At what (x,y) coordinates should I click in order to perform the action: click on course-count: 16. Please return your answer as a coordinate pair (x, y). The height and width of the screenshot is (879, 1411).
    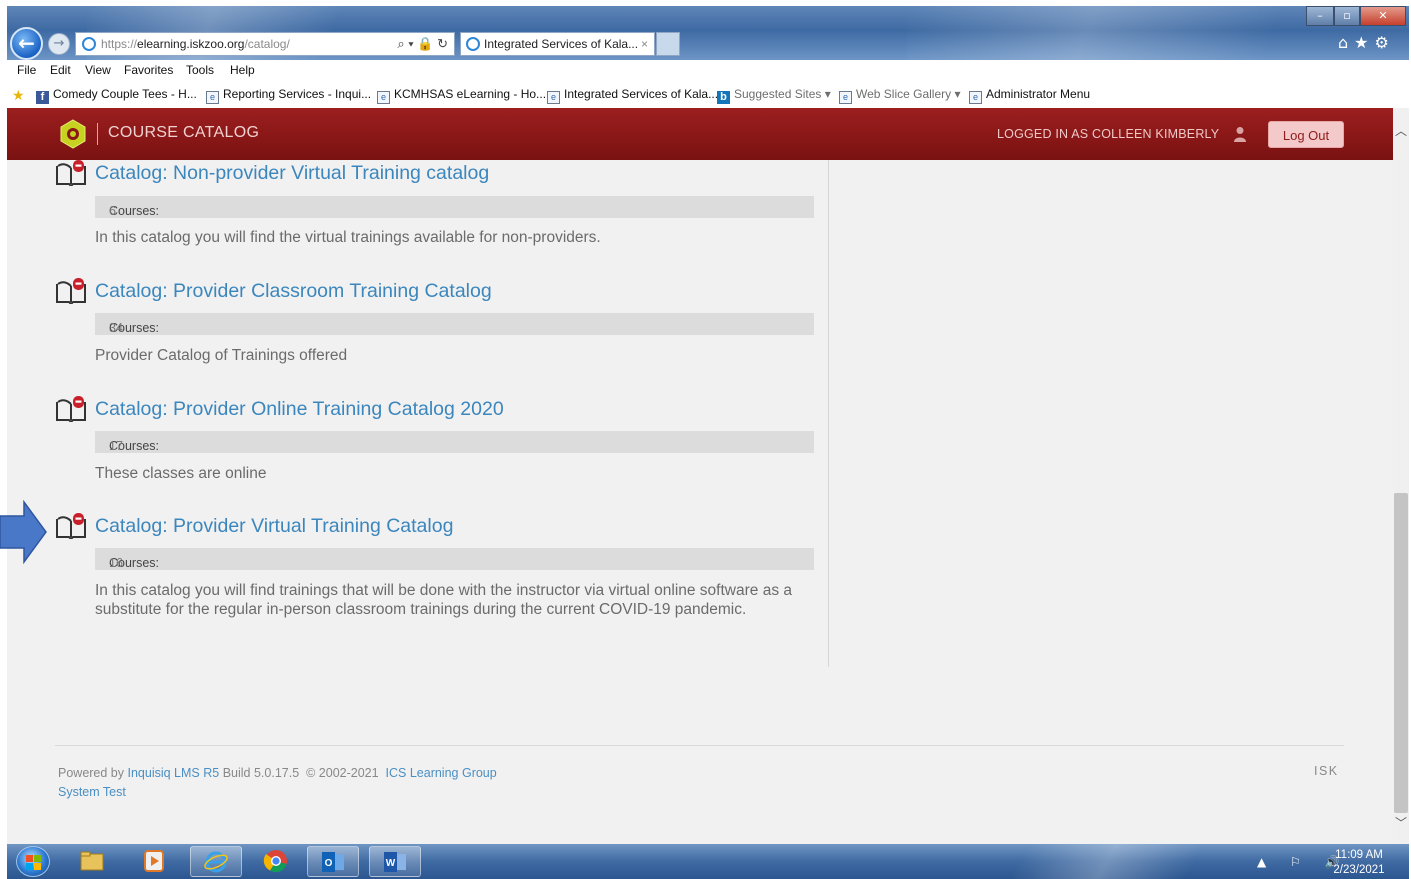
    Looking at the image, I should click on (116, 563).